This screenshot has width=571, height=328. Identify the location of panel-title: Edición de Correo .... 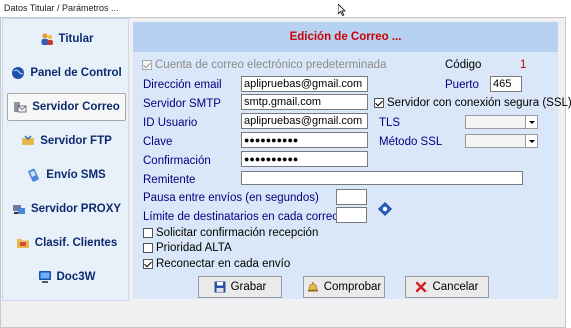
(345, 37).